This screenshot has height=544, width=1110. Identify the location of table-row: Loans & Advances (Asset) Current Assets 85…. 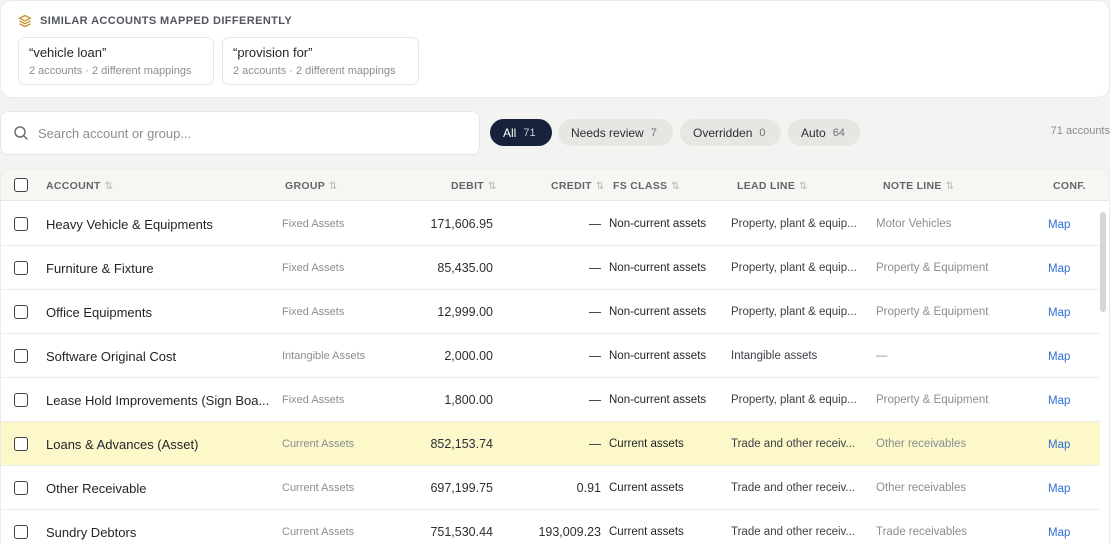
(550, 444).